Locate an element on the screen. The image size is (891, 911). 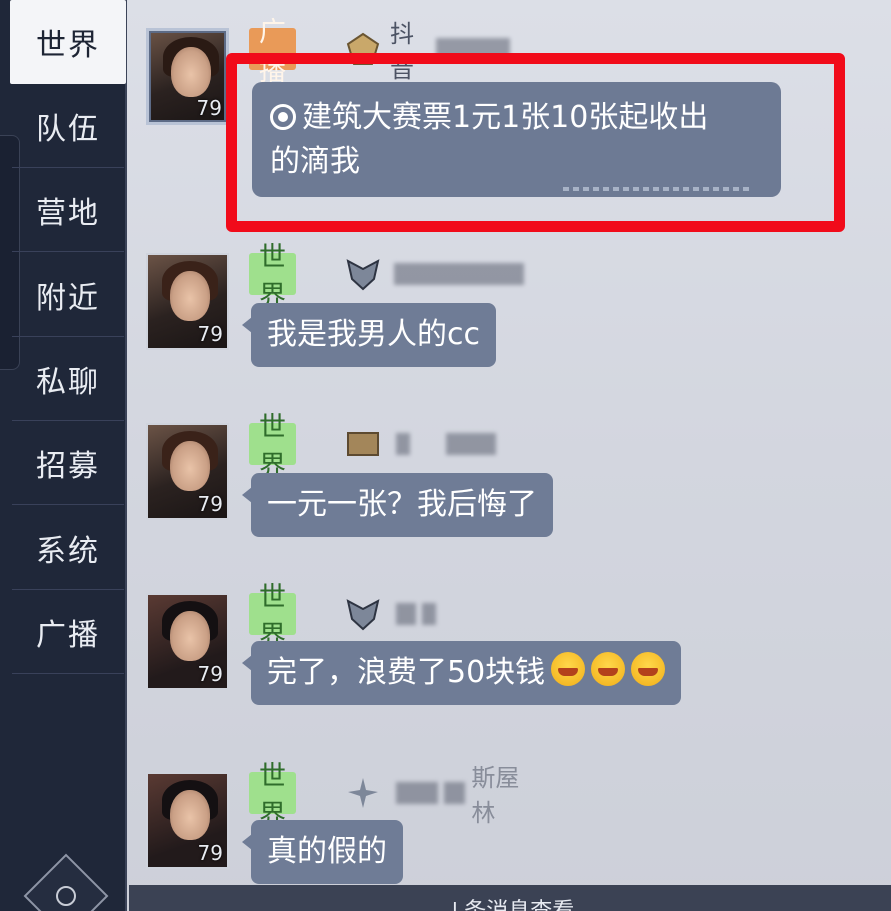
tab-private-chat: 私聊 is located at coordinates (68, 379).